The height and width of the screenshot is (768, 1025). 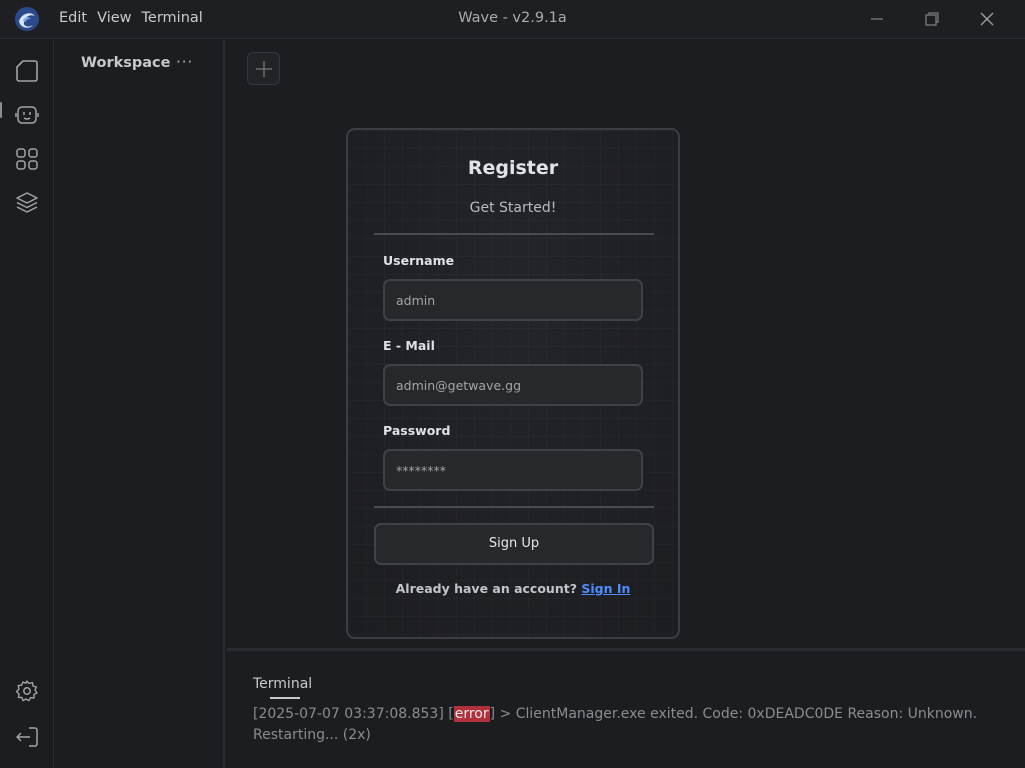 I want to click on minimize-button, so click(x=877, y=19).